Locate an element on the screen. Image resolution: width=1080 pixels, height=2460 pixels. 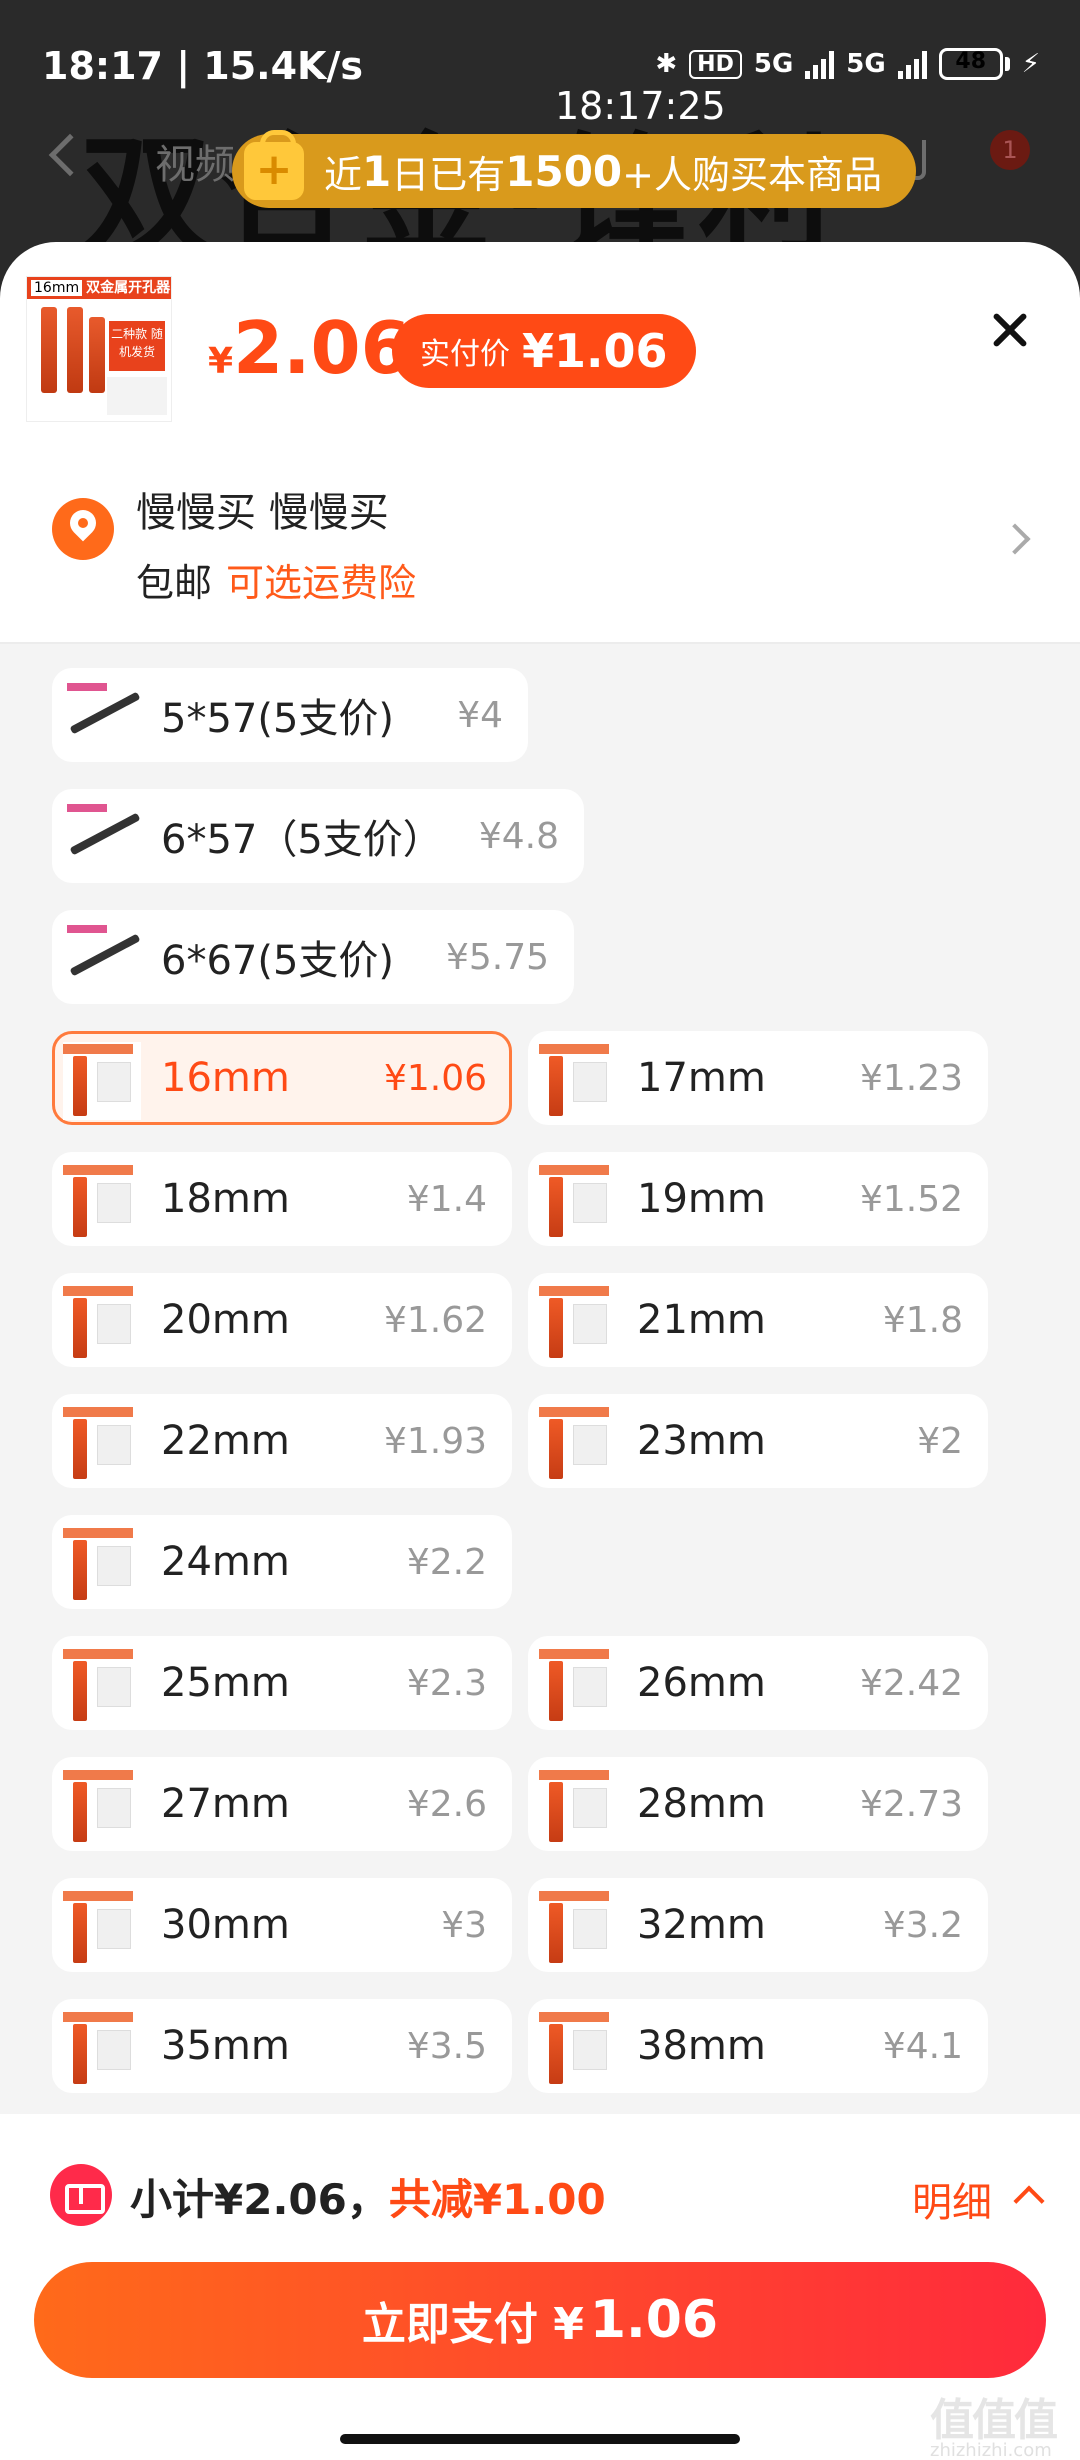
subtotal-amount: 小计¥2.06， is located at coordinates (259, 2199).